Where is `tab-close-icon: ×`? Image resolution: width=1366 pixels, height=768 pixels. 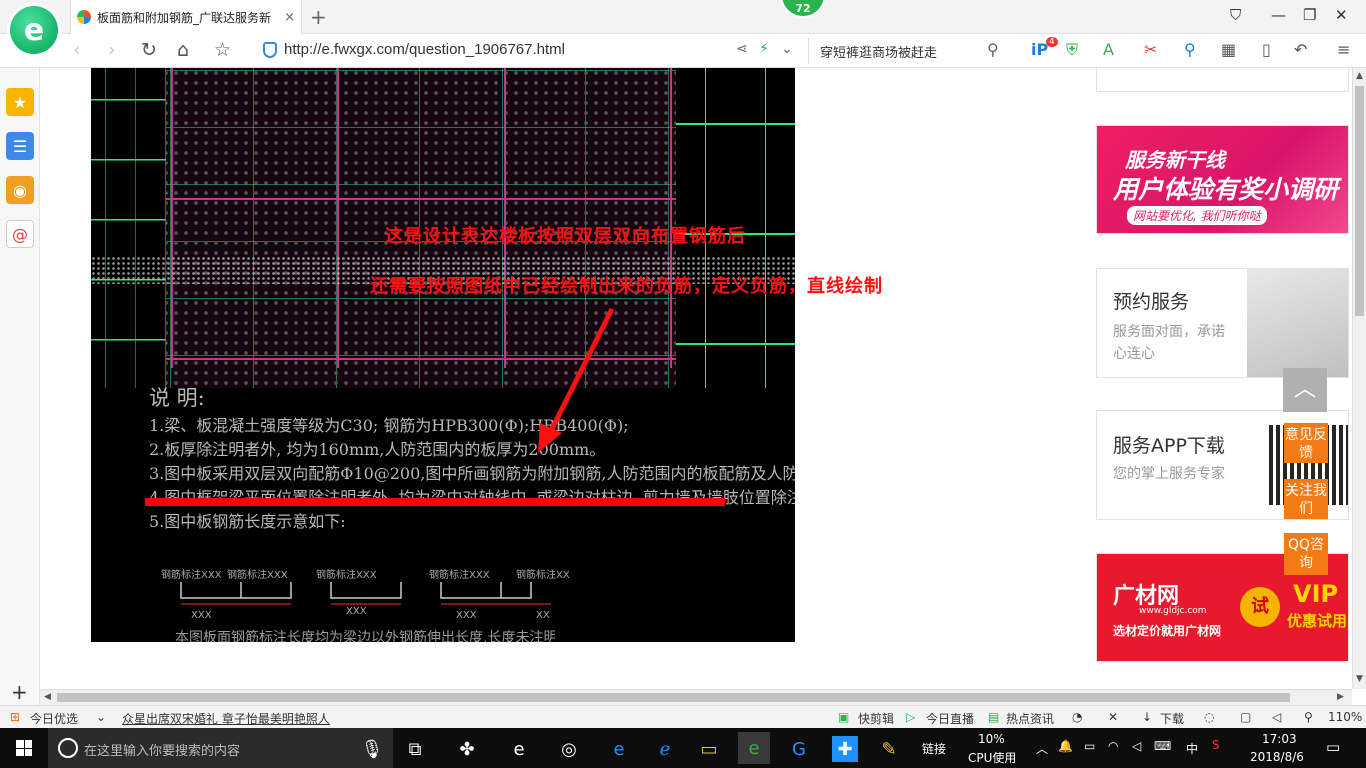
tab-close-icon: × is located at coordinates (289, 17).